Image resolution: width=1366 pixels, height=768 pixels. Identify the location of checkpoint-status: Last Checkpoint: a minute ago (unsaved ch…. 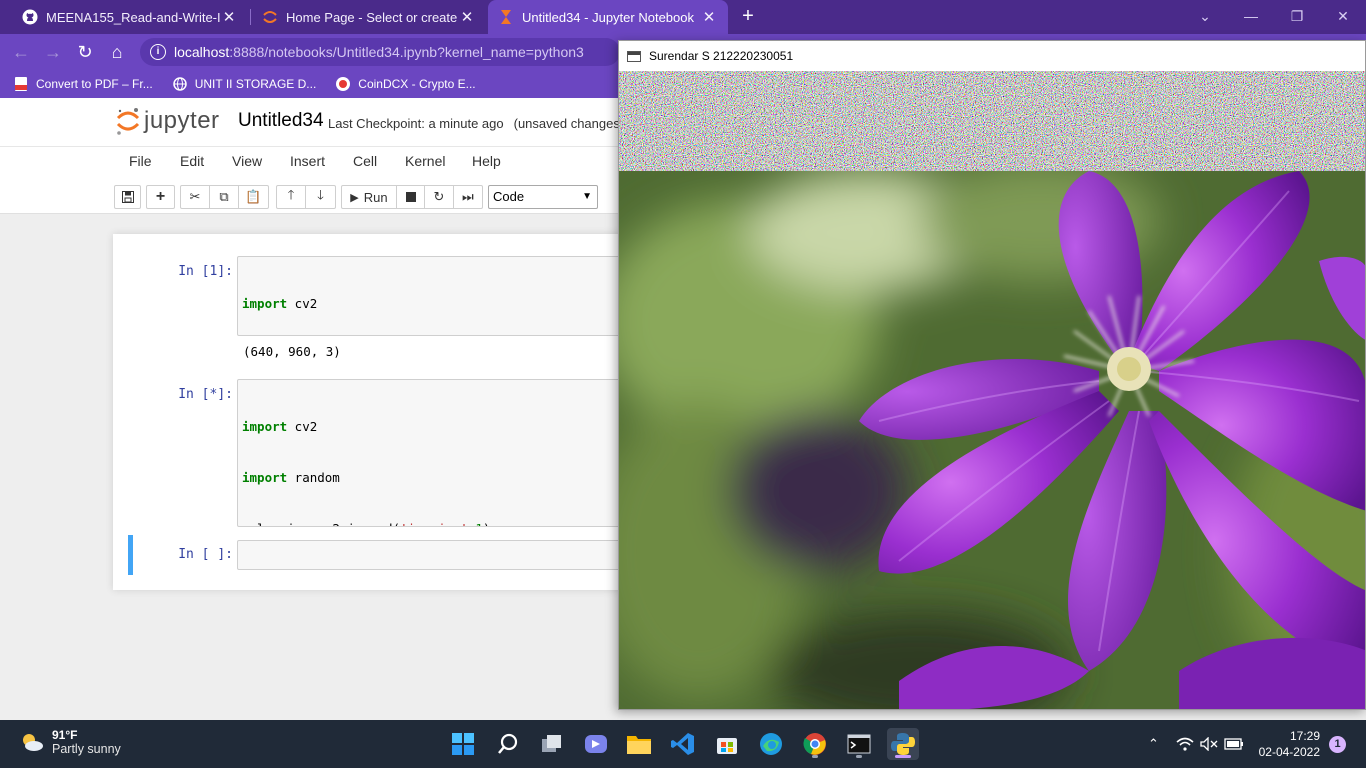
(474, 123).